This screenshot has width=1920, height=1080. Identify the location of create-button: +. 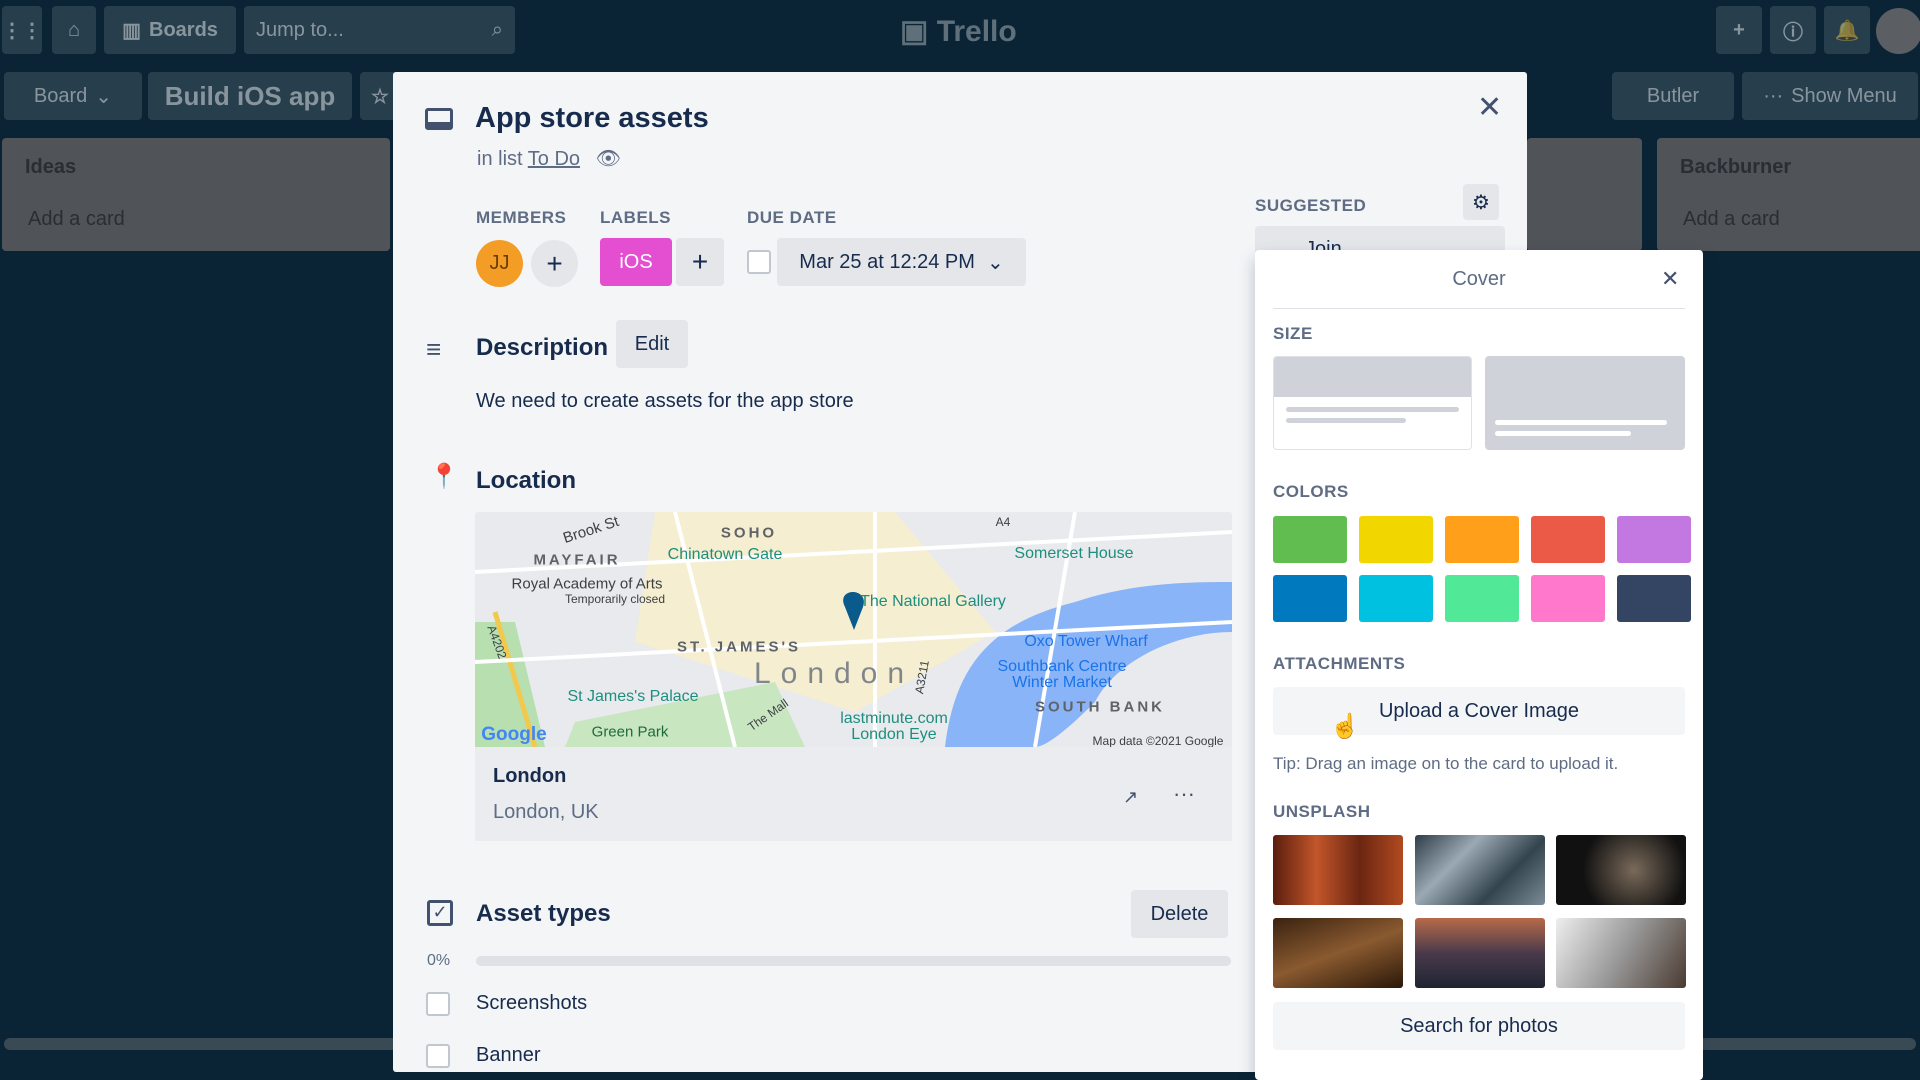
(1739, 30).